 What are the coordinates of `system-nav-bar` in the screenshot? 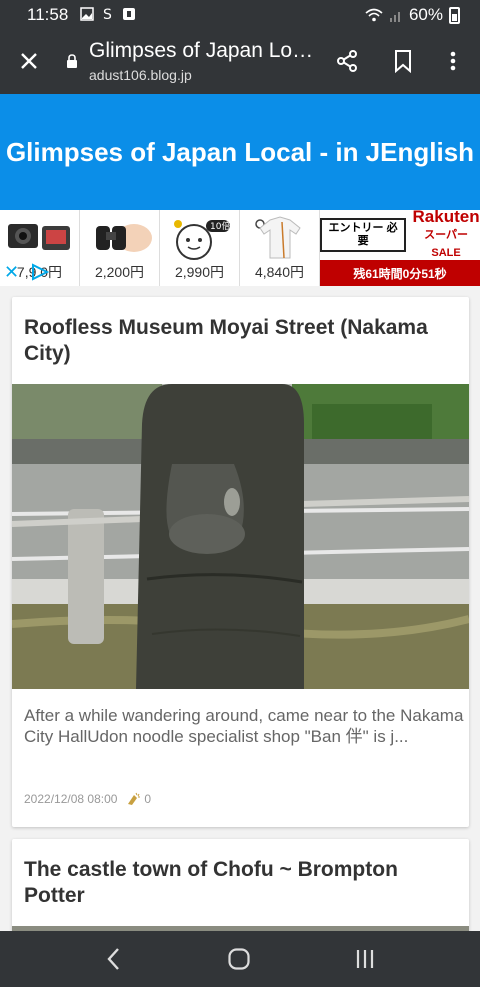 It's located at (240, 959).